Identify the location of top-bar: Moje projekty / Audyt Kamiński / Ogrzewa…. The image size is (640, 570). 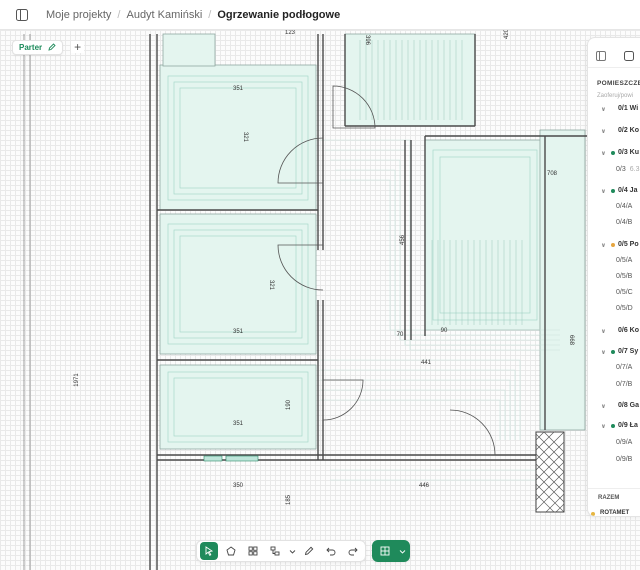
(320, 15).